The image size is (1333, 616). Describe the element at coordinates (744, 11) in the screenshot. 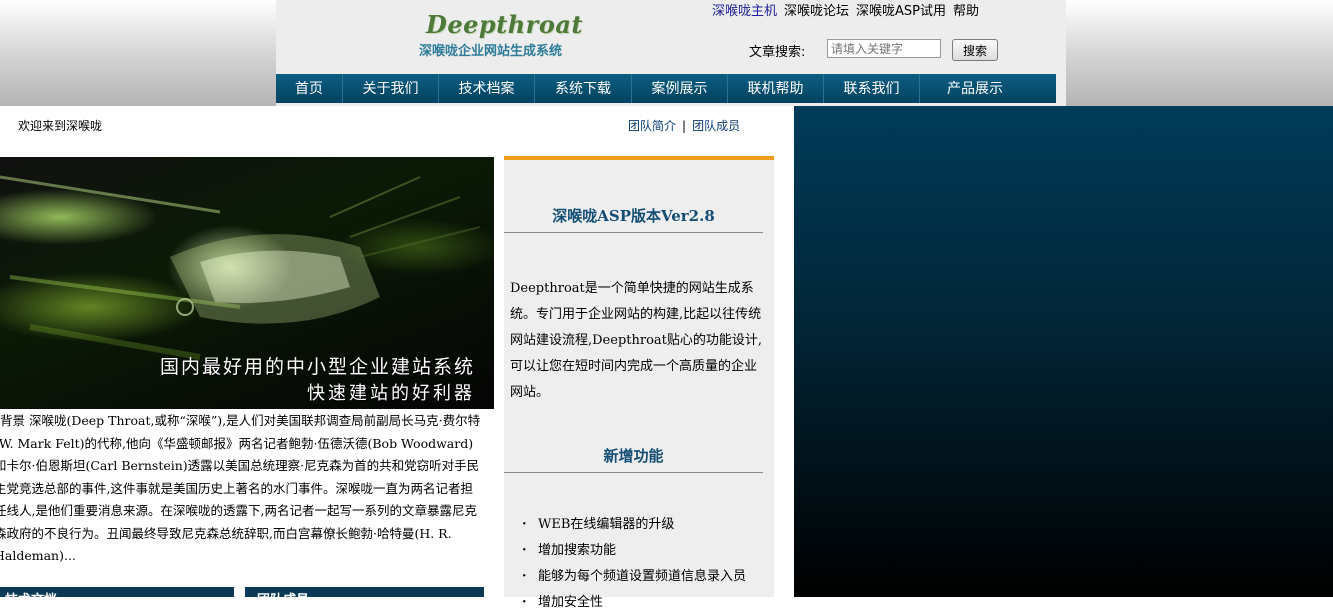

I see `top-link-host: 深喉咙主机` at that location.